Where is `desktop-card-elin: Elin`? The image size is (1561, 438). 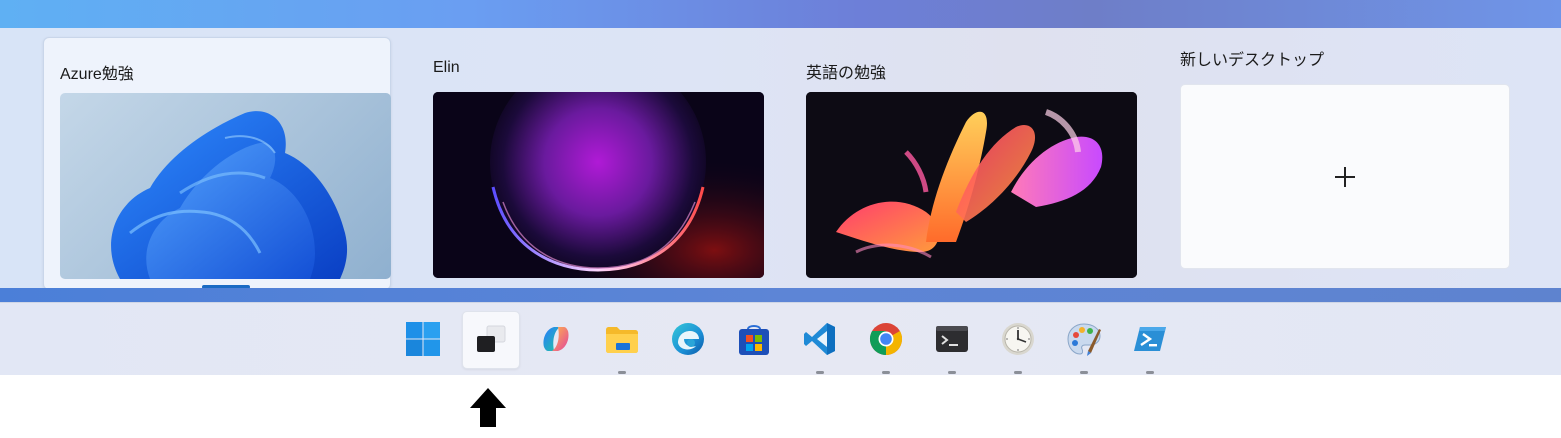 desktop-card-elin: Elin is located at coordinates (590, 162).